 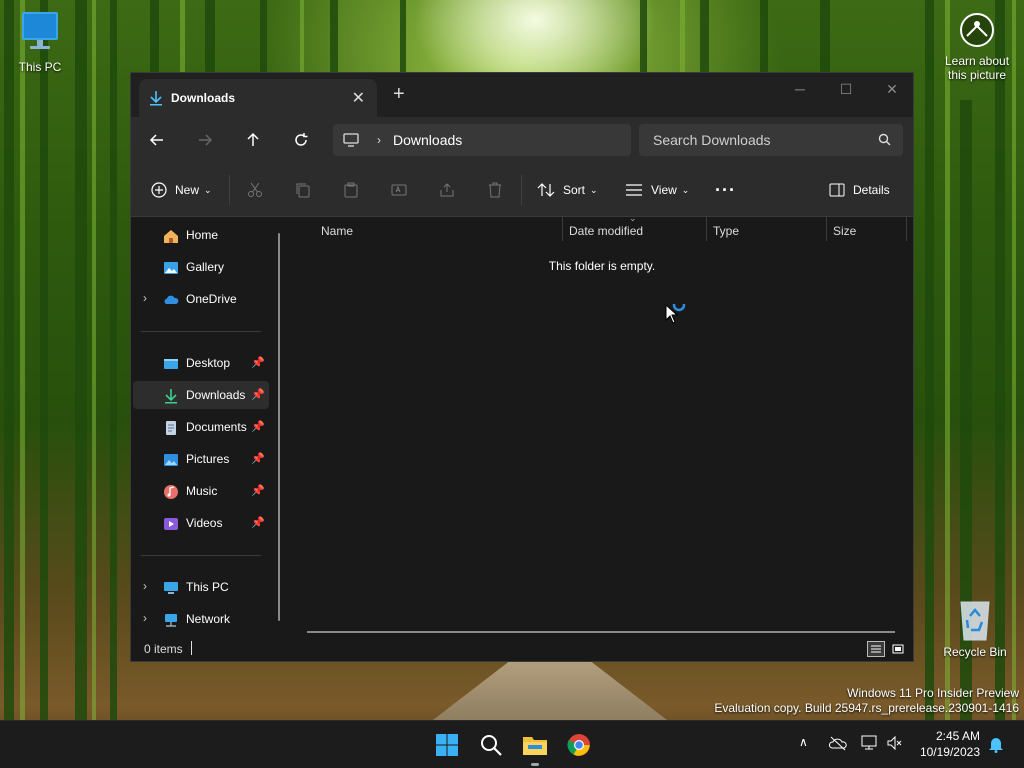 I want to click on desktop-icon-this-pc: This PC, so click(x=40, y=42).